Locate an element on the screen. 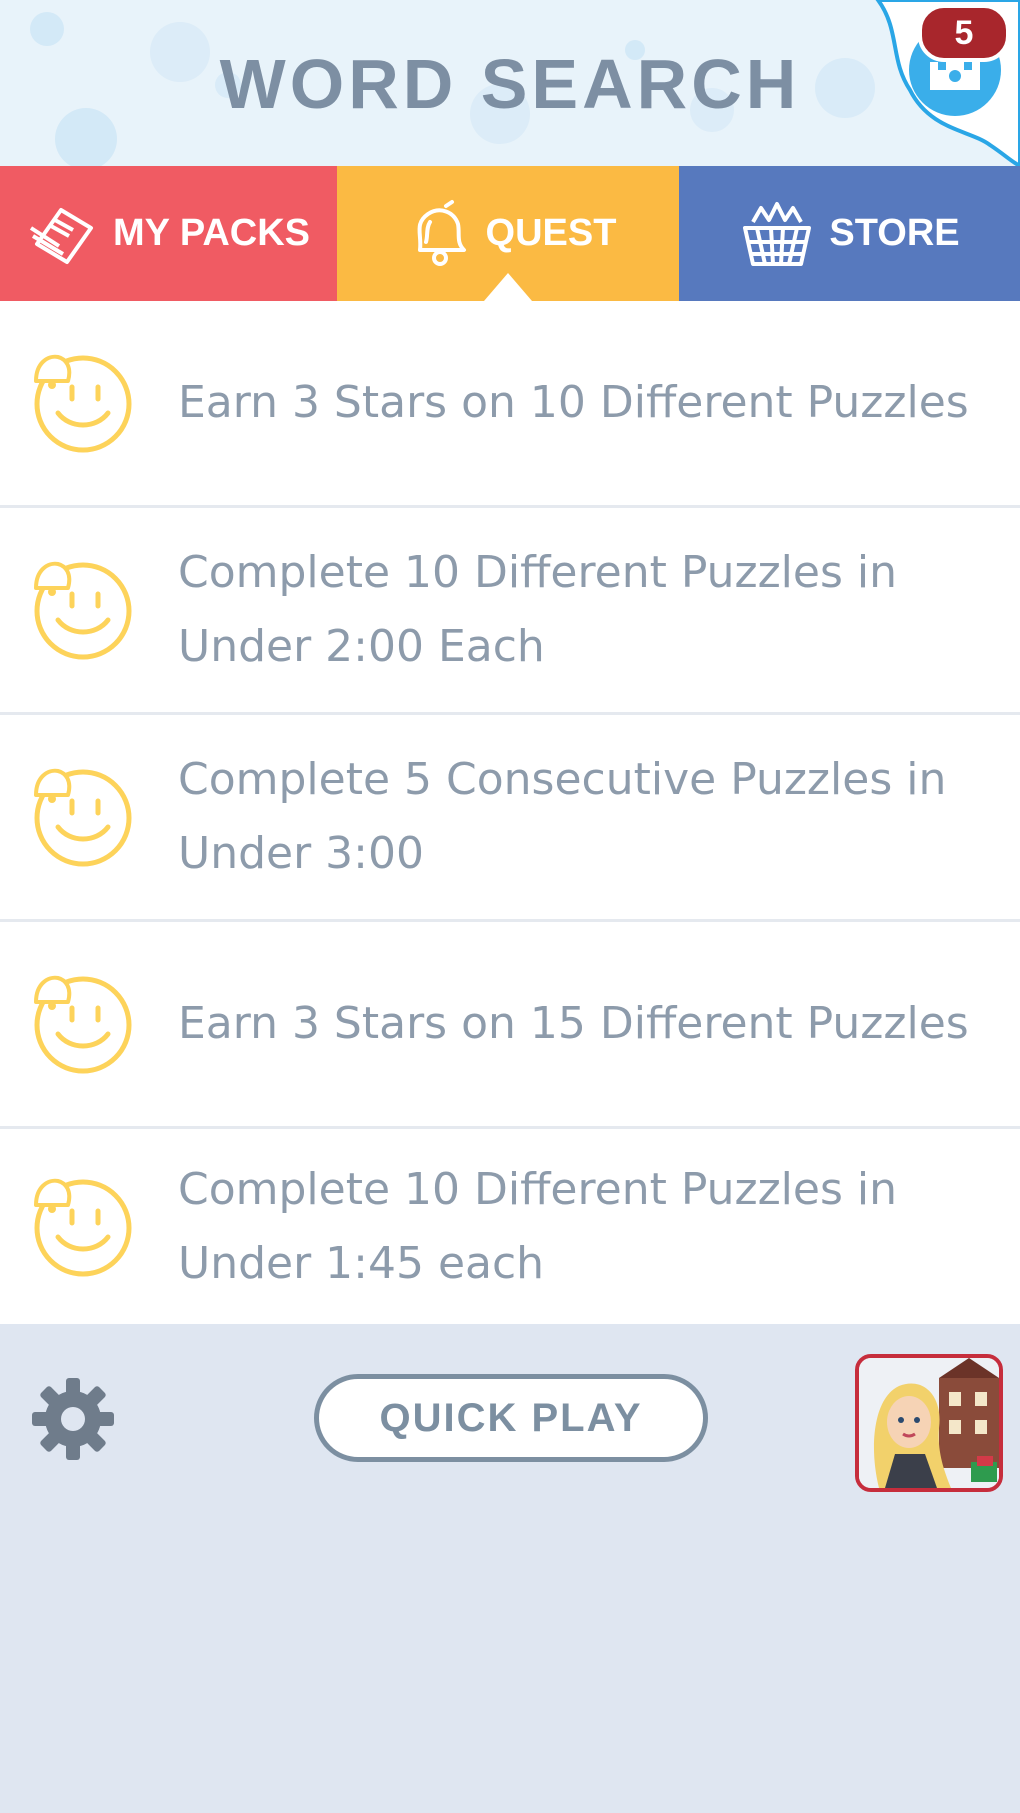 The height and width of the screenshot is (1813, 1020). tab-quest: QUEST is located at coordinates (508, 233).